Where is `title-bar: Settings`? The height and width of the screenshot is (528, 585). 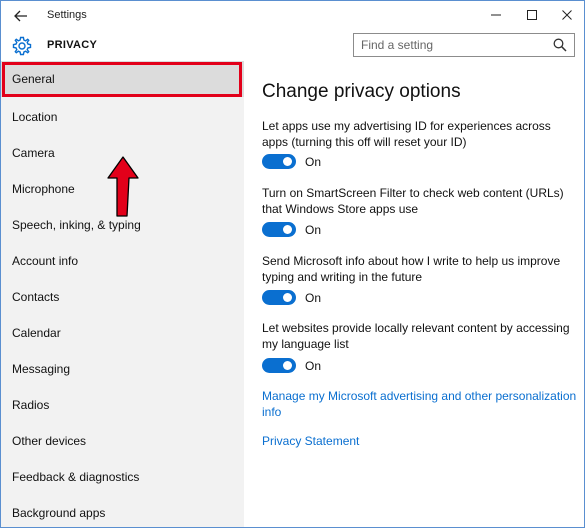
title-bar: Settings is located at coordinates (292, 16).